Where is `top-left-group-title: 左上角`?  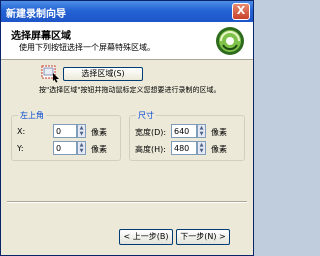
top-left-group-title: 左上角 is located at coordinates (32, 115).